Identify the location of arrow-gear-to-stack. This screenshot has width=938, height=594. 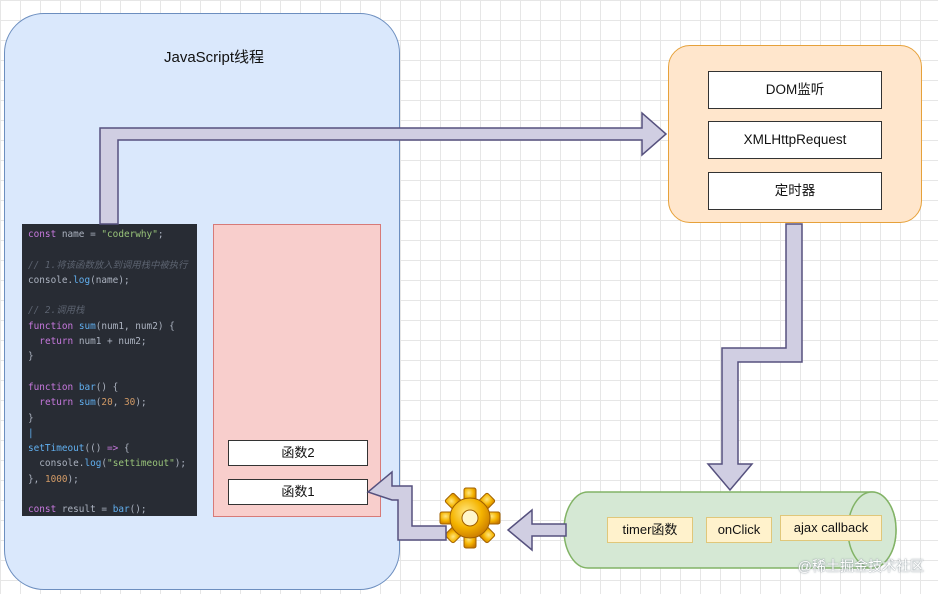
(406, 505).